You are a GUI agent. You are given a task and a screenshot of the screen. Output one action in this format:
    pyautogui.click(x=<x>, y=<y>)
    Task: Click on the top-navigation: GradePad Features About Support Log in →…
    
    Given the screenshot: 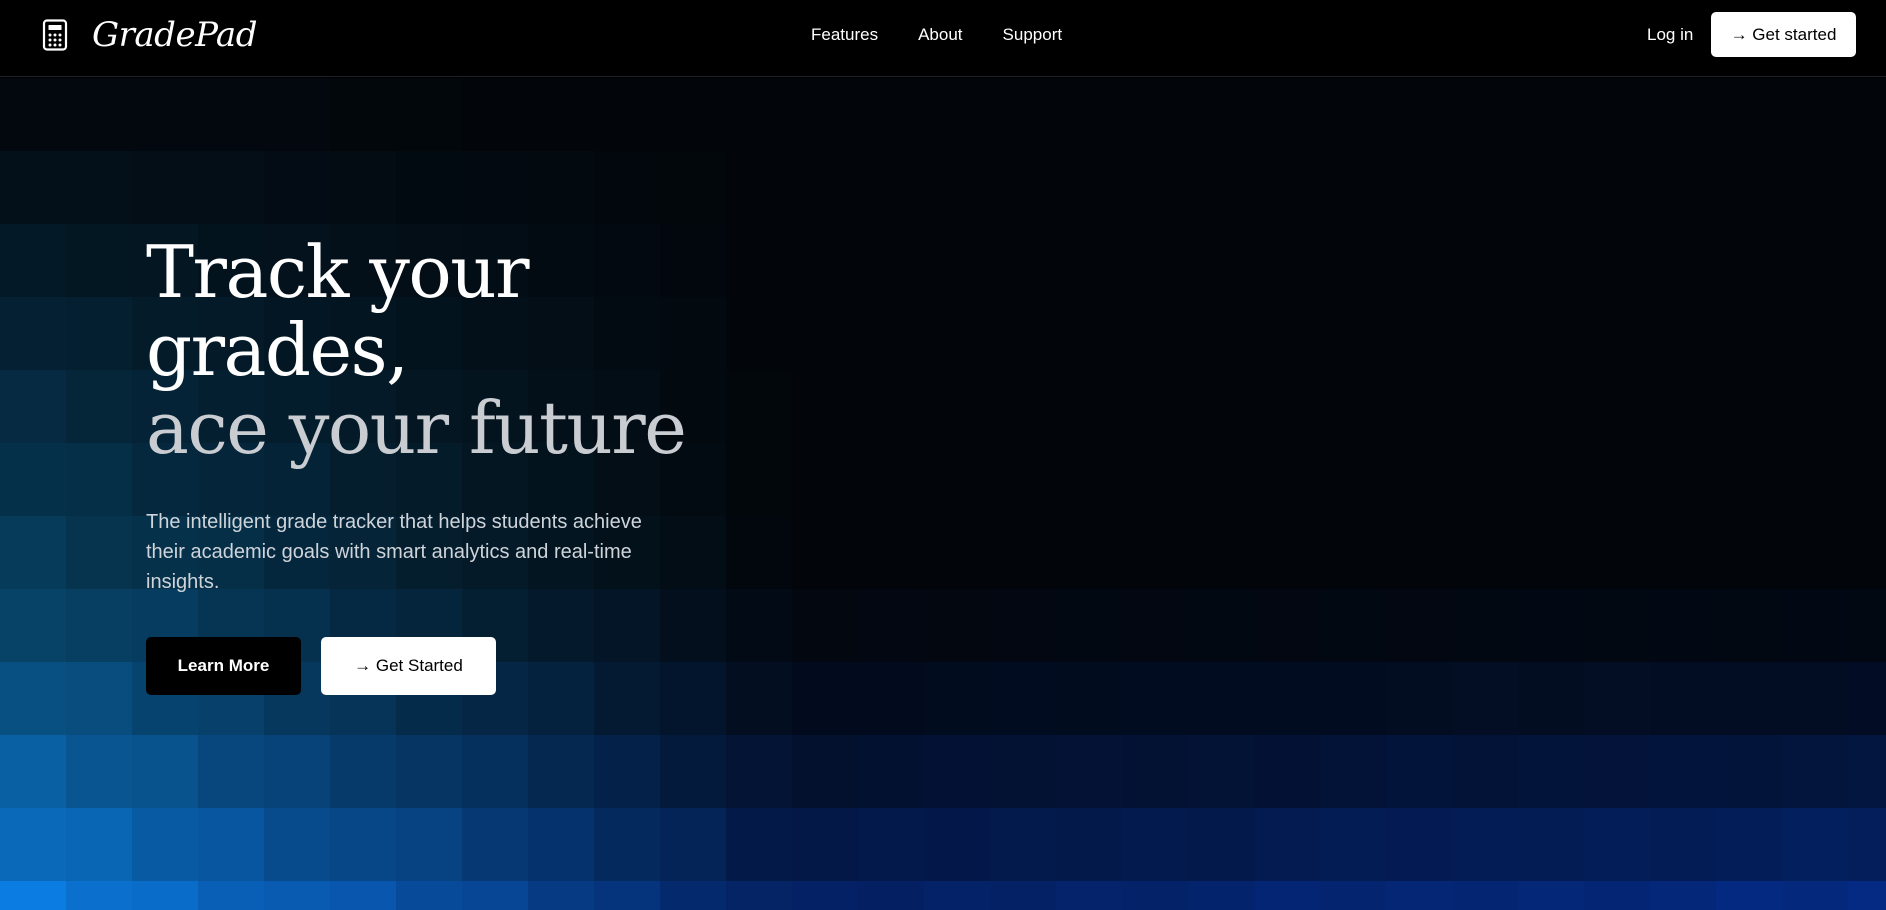 What is the action you would take?
    pyautogui.click(x=943, y=38)
    